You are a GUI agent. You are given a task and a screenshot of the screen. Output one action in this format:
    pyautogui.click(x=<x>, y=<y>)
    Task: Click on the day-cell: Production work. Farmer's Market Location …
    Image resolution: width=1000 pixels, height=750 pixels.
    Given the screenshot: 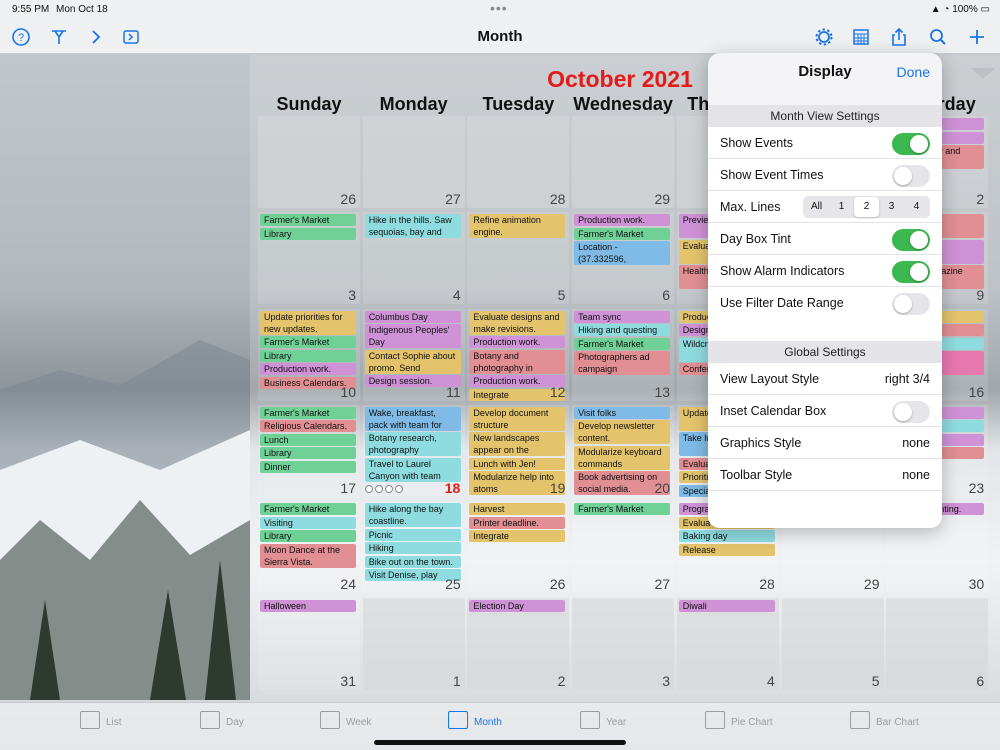 What is the action you would take?
    pyautogui.click(x=623, y=258)
    